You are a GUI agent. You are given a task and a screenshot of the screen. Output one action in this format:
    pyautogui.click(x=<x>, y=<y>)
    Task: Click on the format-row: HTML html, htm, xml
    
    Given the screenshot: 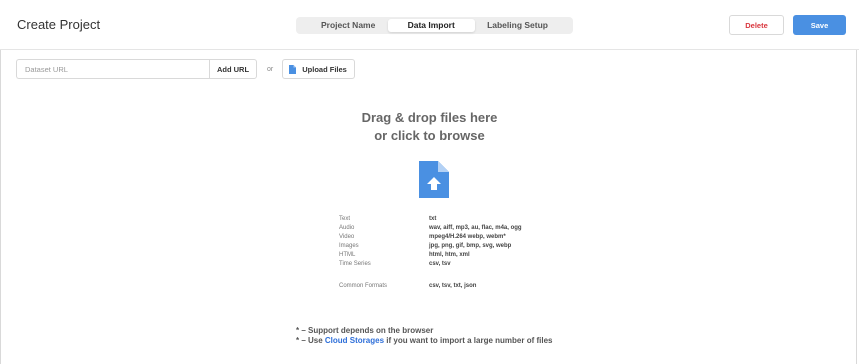 What is the action you would take?
    pyautogui.click(x=430, y=255)
    